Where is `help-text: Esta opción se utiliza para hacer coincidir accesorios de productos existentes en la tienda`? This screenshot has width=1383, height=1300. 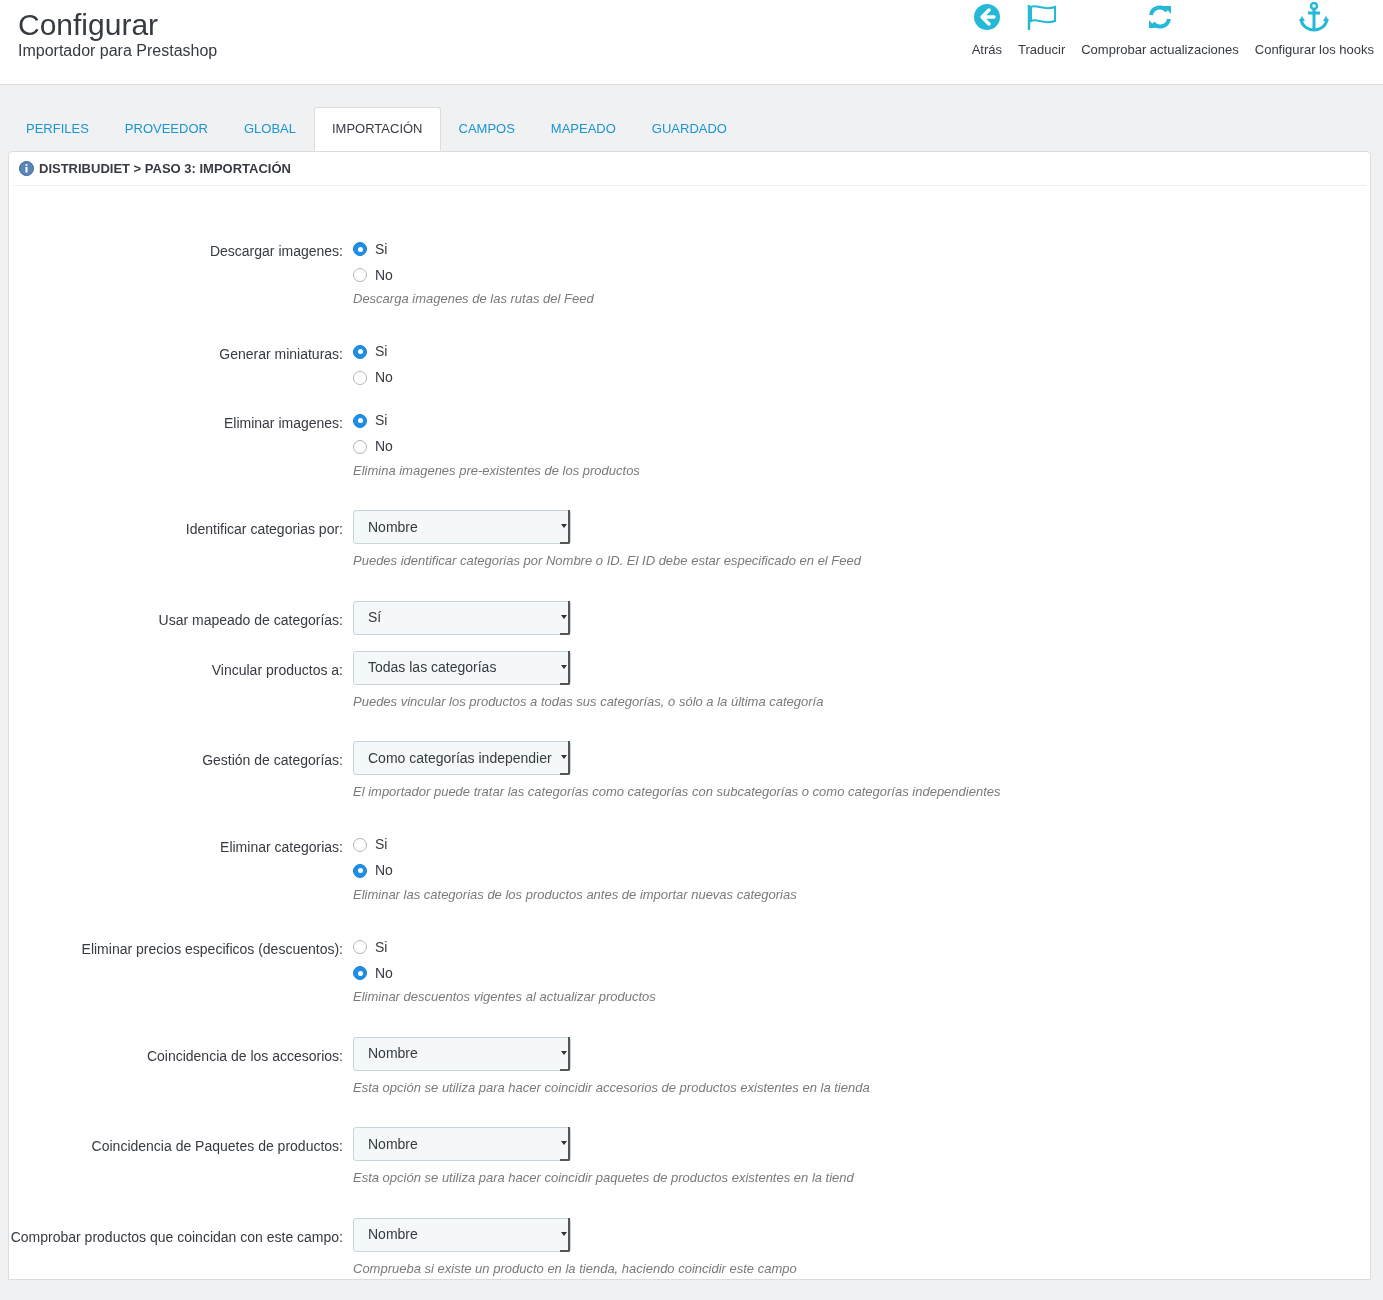 help-text: Esta opción se utiliza para hacer coincidir accesorios de productos existentes en la tienda is located at coordinates (611, 1087).